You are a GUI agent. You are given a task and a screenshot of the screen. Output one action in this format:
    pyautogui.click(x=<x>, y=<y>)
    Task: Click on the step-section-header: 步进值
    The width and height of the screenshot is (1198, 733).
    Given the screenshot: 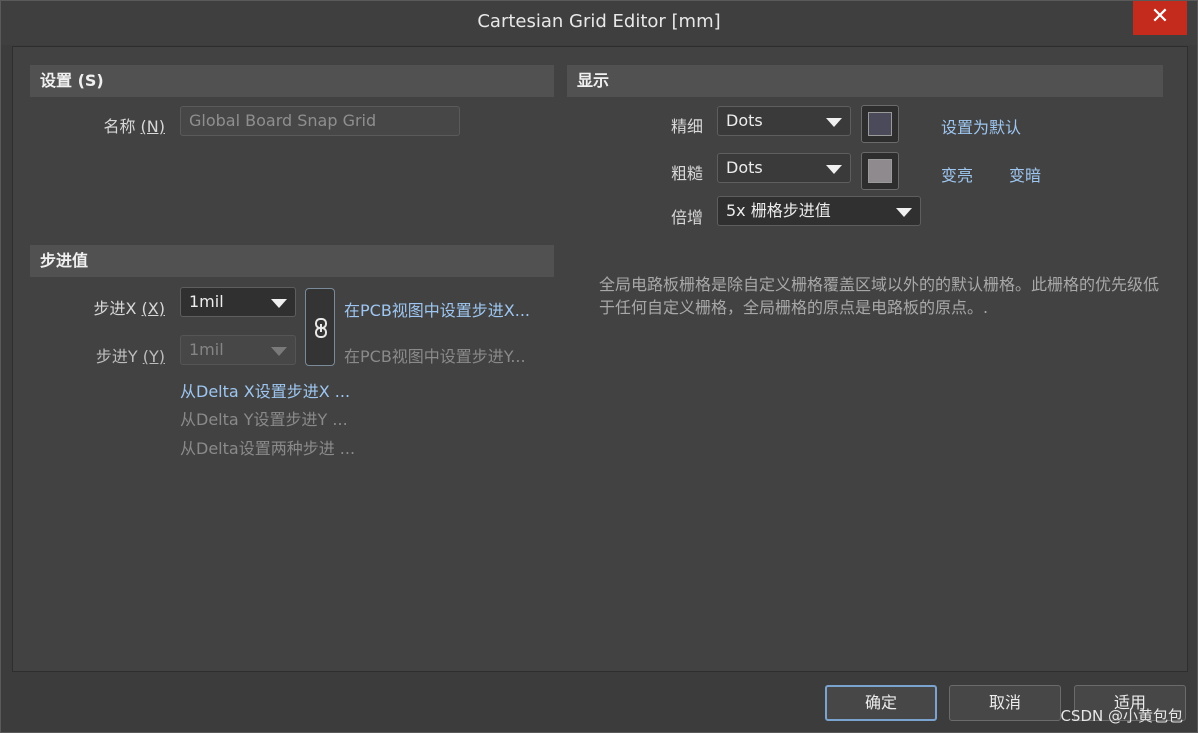 What is the action you would take?
    pyautogui.click(x=292, y=261)
    